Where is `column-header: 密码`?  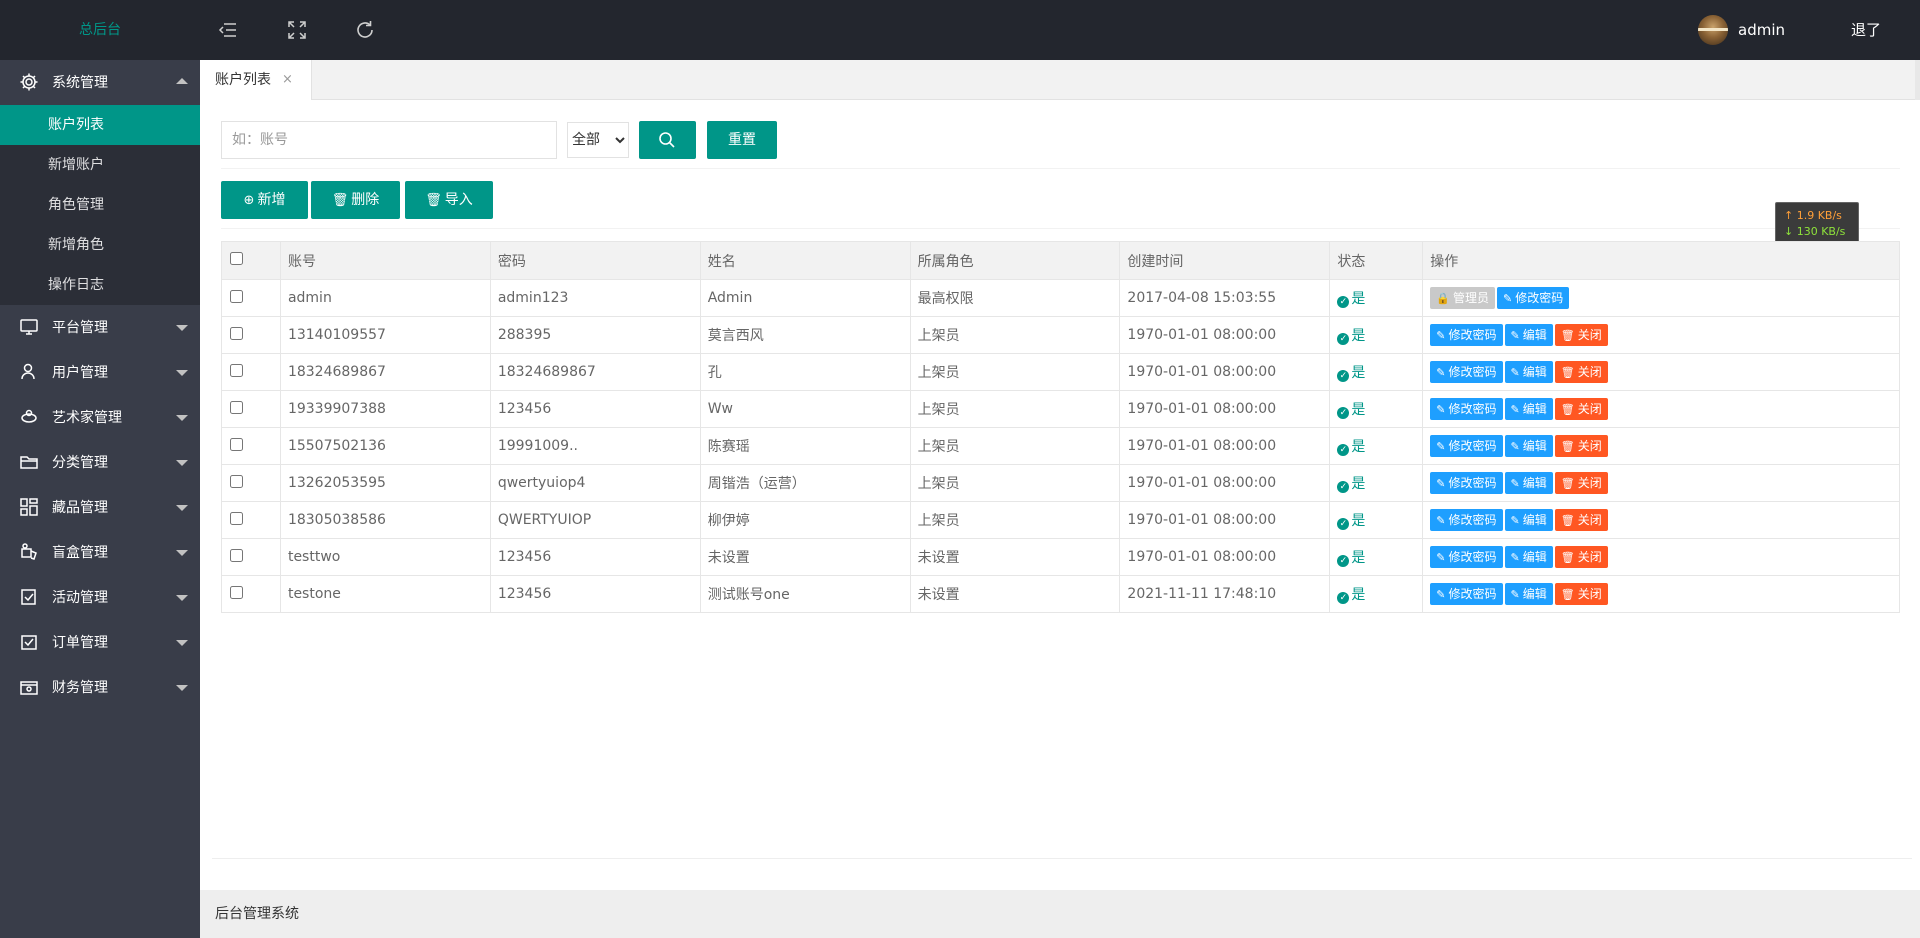 column-header: 密码 is located at coordinates (595, 260).